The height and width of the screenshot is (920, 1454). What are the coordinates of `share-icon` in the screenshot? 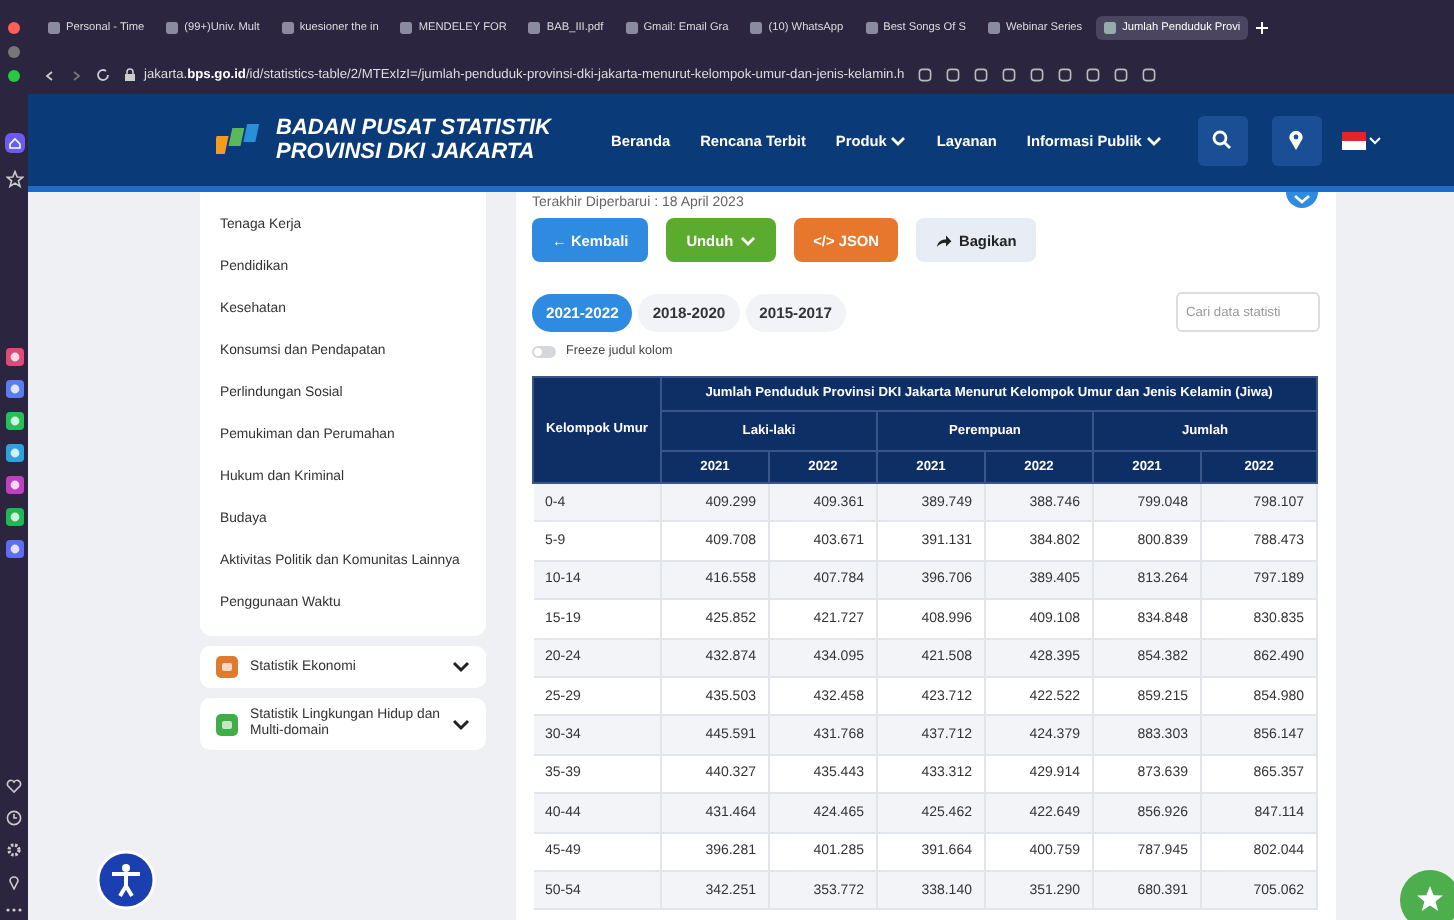 It's located at (944, 240).